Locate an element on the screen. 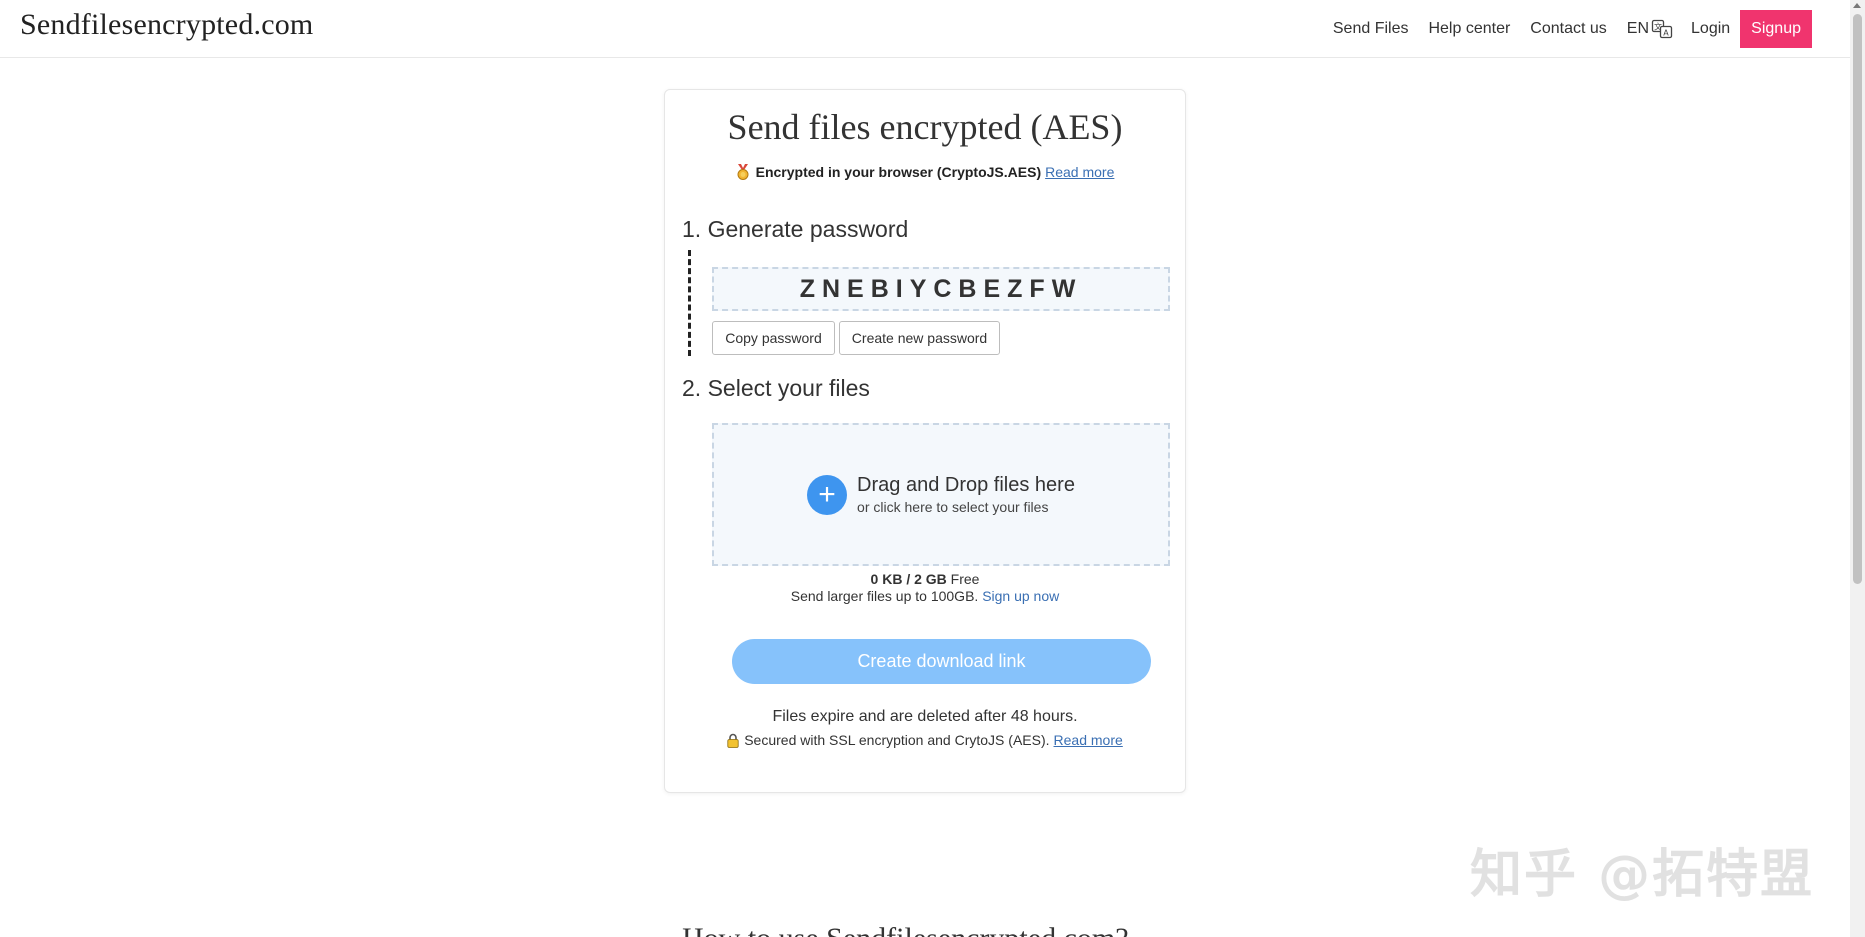  quota-used: 0 KB / 2 GB is located at coordinates (908, 579).